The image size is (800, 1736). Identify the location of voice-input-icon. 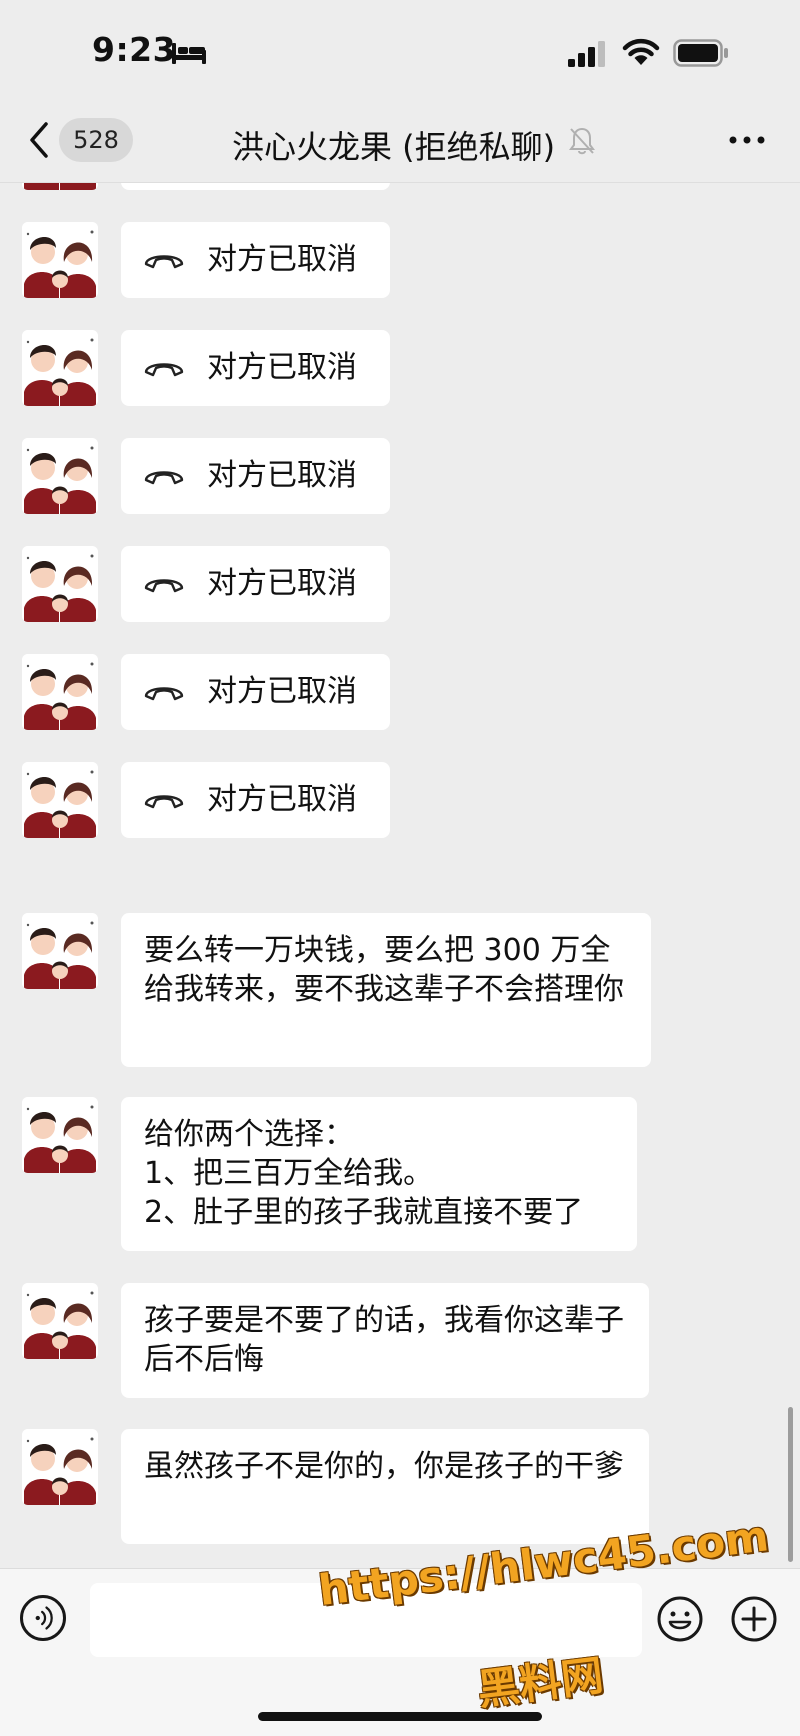
(43, 1618).